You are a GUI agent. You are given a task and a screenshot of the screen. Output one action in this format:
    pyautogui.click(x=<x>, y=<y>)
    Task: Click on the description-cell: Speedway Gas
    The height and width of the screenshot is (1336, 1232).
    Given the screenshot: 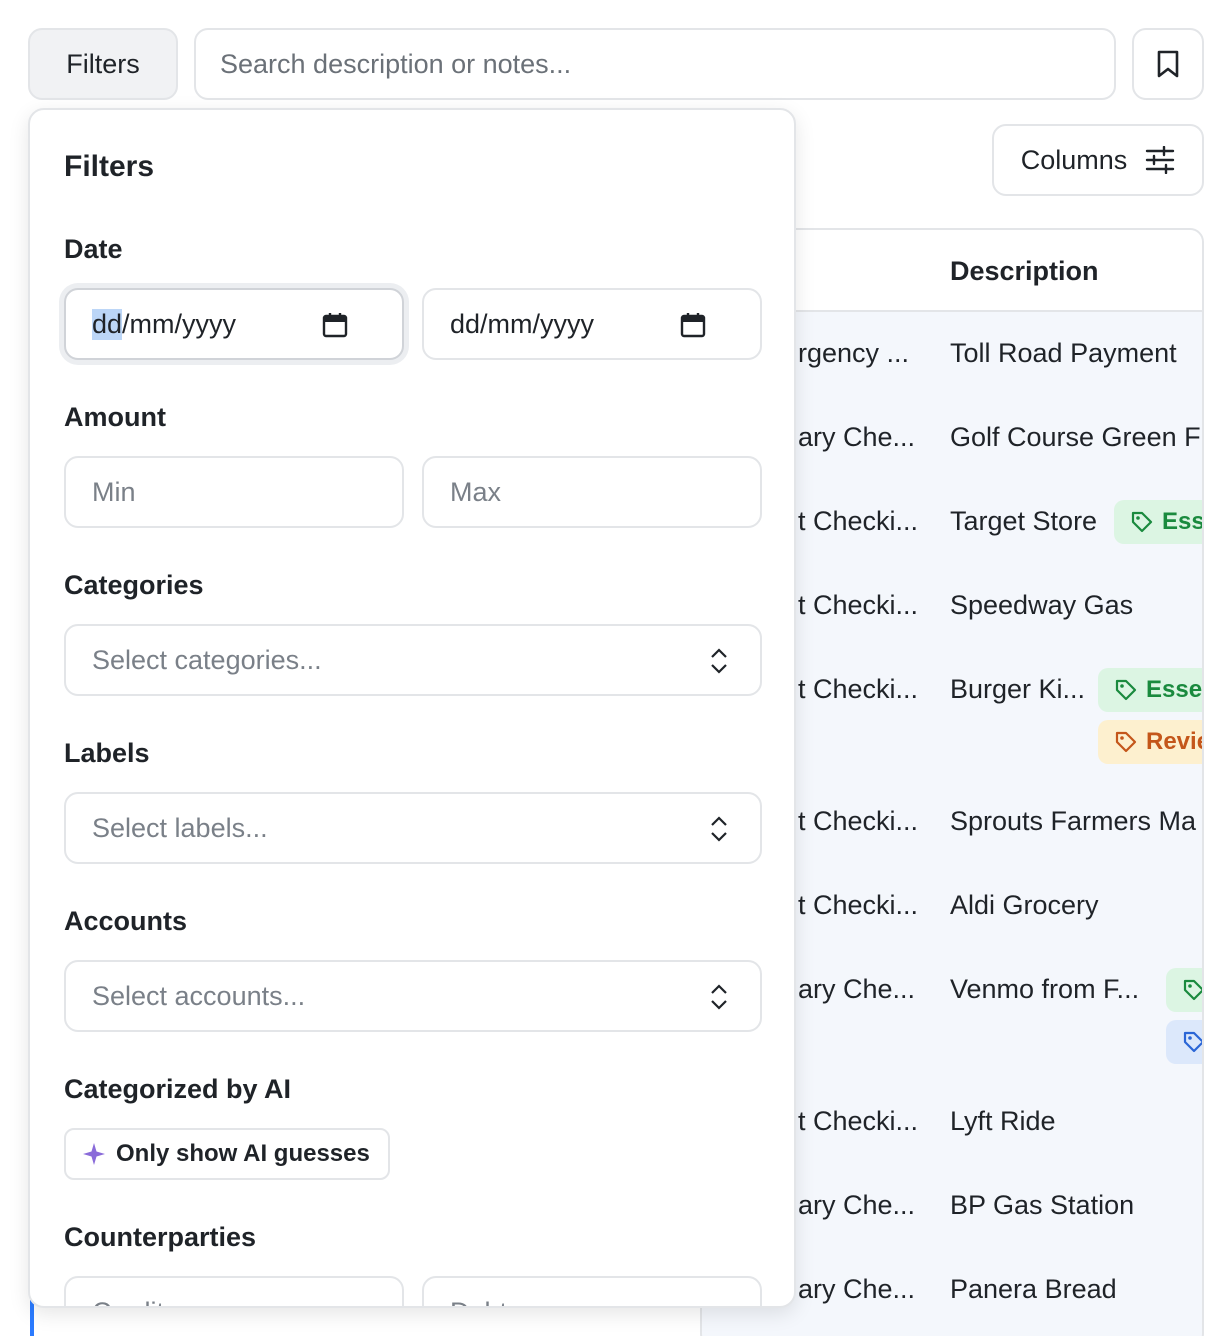 What is the action you would take?
    pyautogui.click(x=1042, y=605)
    